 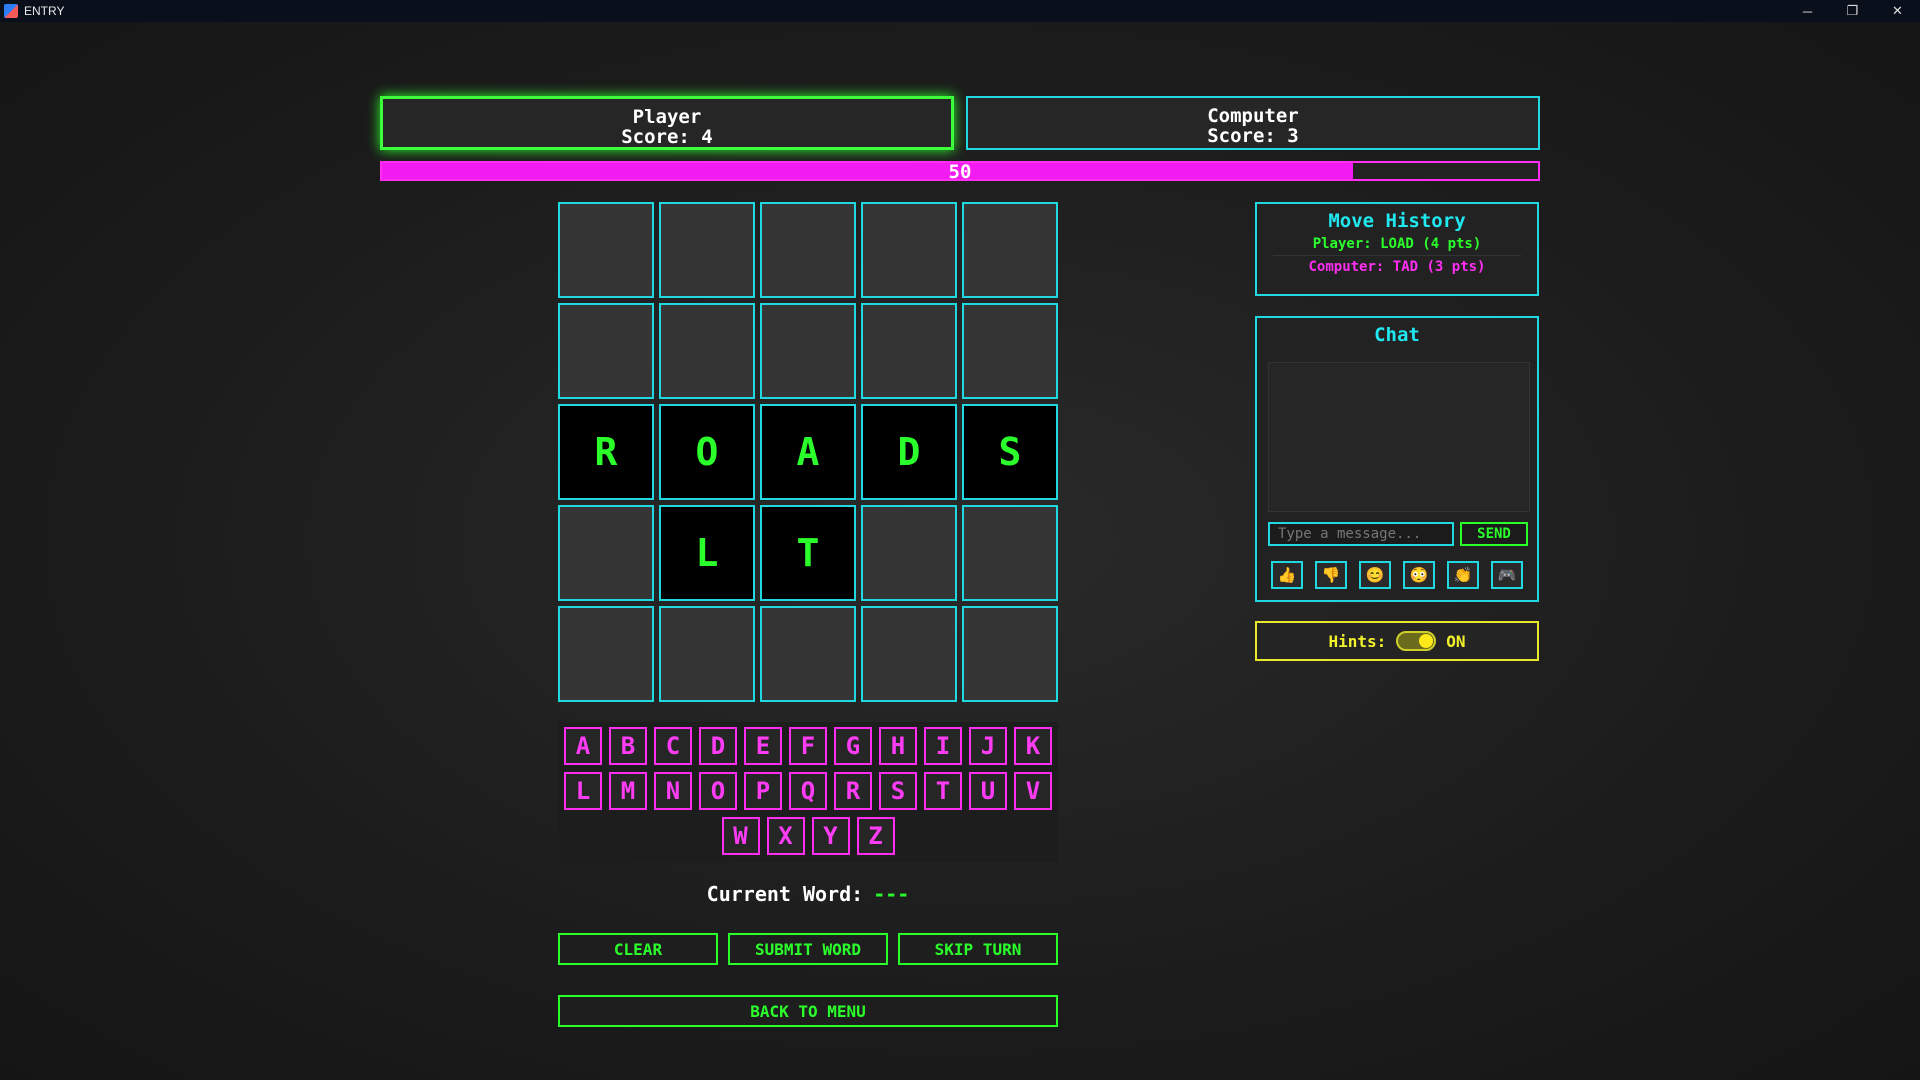 I want to click on key-u: U, so click(x=988, y=791).